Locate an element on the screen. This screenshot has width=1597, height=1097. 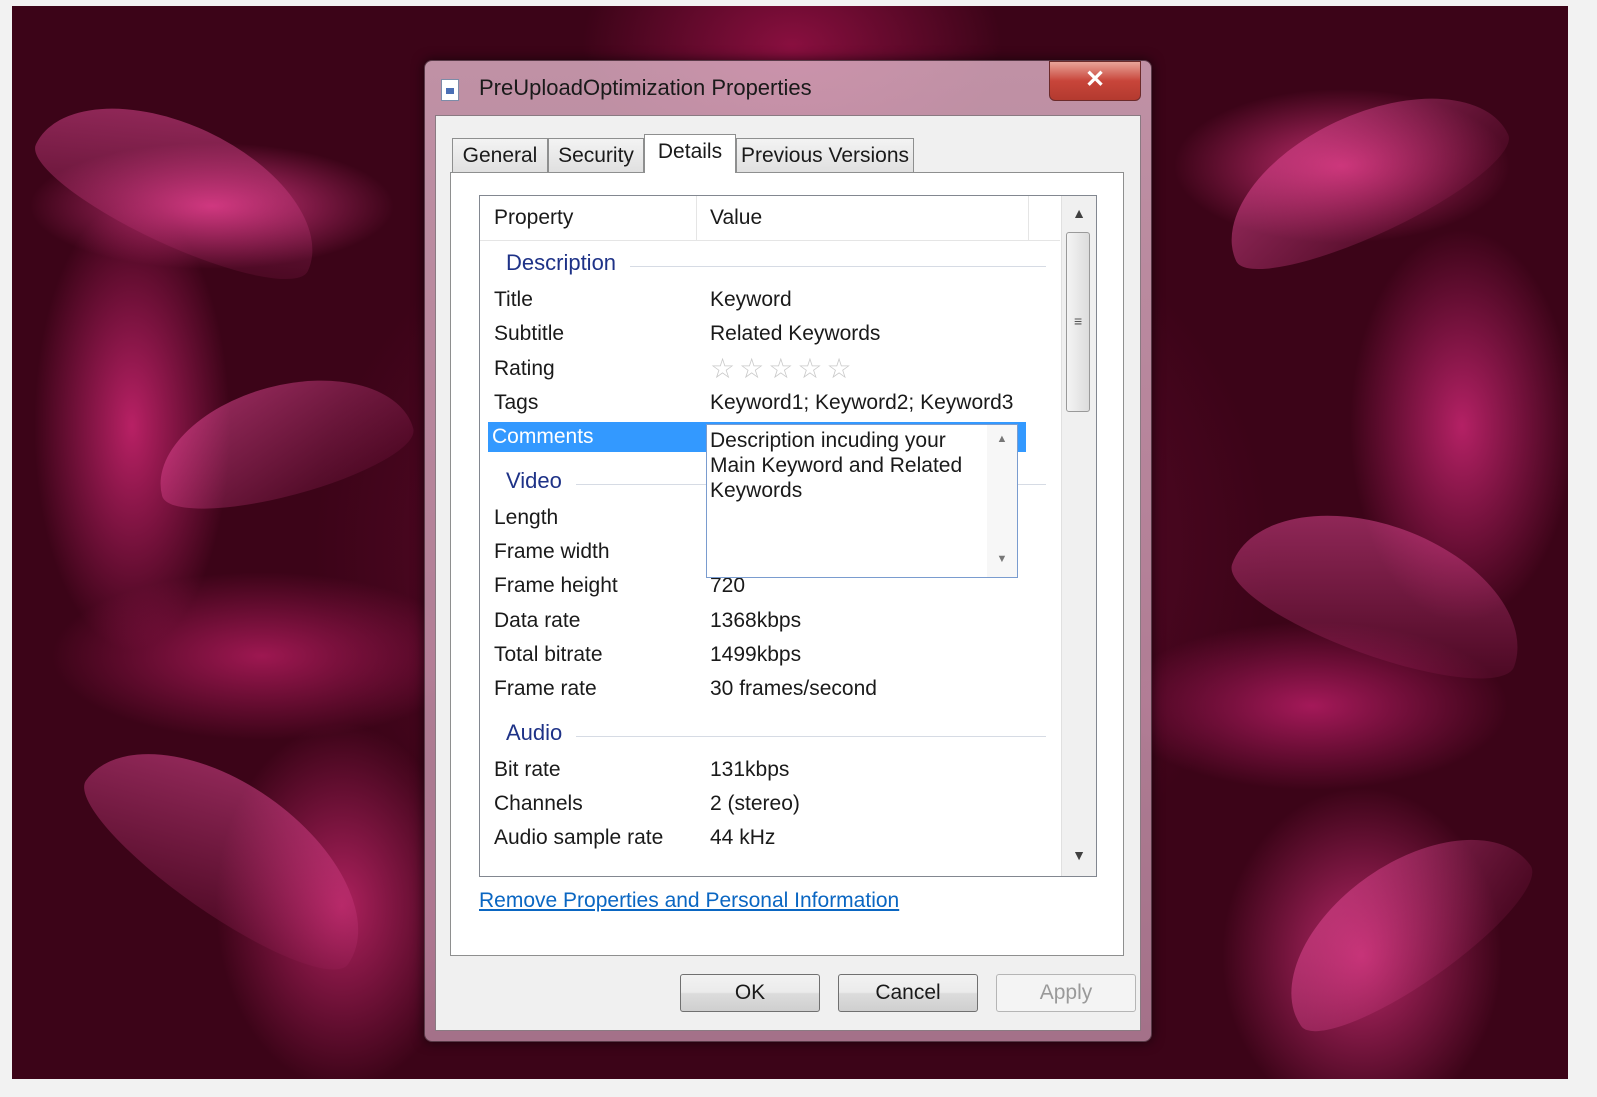
property-value: 131kbps is located at coordinates (750, 769).